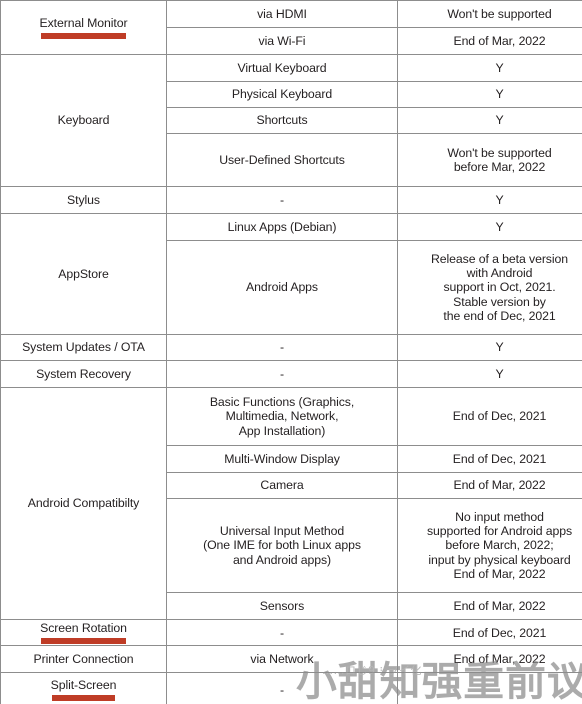 The width and height of the screenshot is (582, 704). What do you see at coordinates (282, 94) in the screenshot?
I see `sub-feature-cell: Physical Keyboard` at bounding box center [282, 94].